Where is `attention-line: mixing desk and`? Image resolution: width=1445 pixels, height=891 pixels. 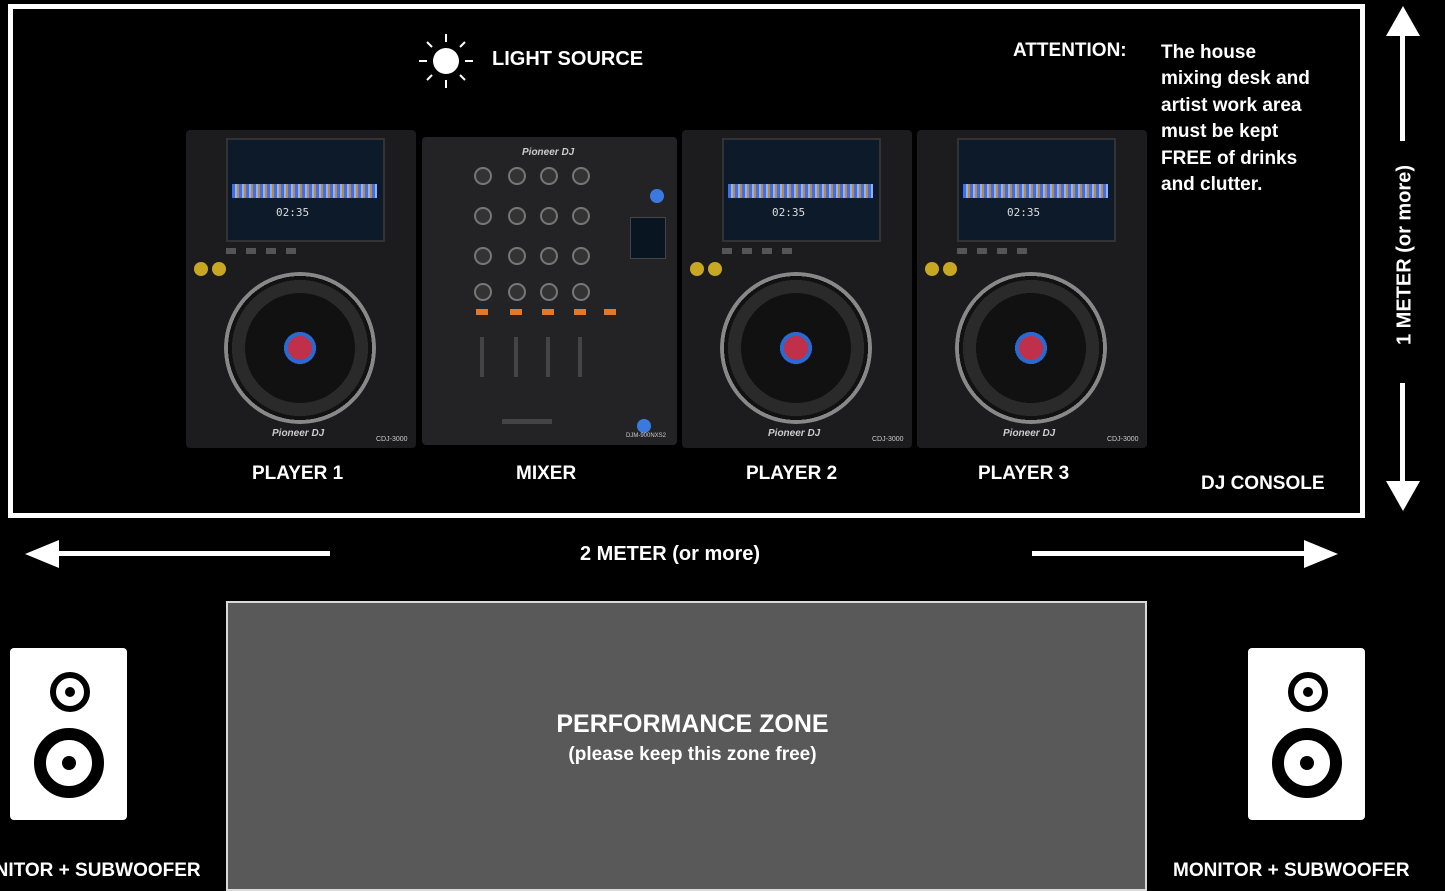 attention-line: mixing desk and is located at coordinates (1235, 79).